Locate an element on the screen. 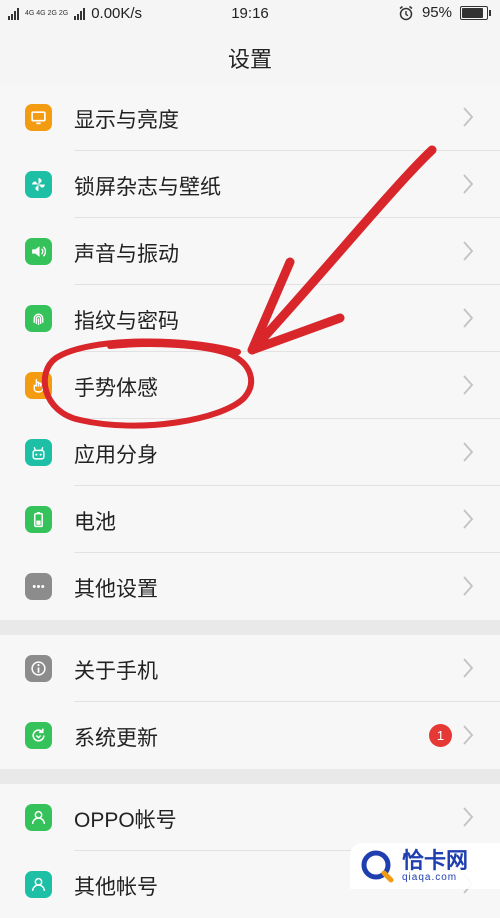  settings-item-label: 显示与亮度 is located at coordinates (126, 120).